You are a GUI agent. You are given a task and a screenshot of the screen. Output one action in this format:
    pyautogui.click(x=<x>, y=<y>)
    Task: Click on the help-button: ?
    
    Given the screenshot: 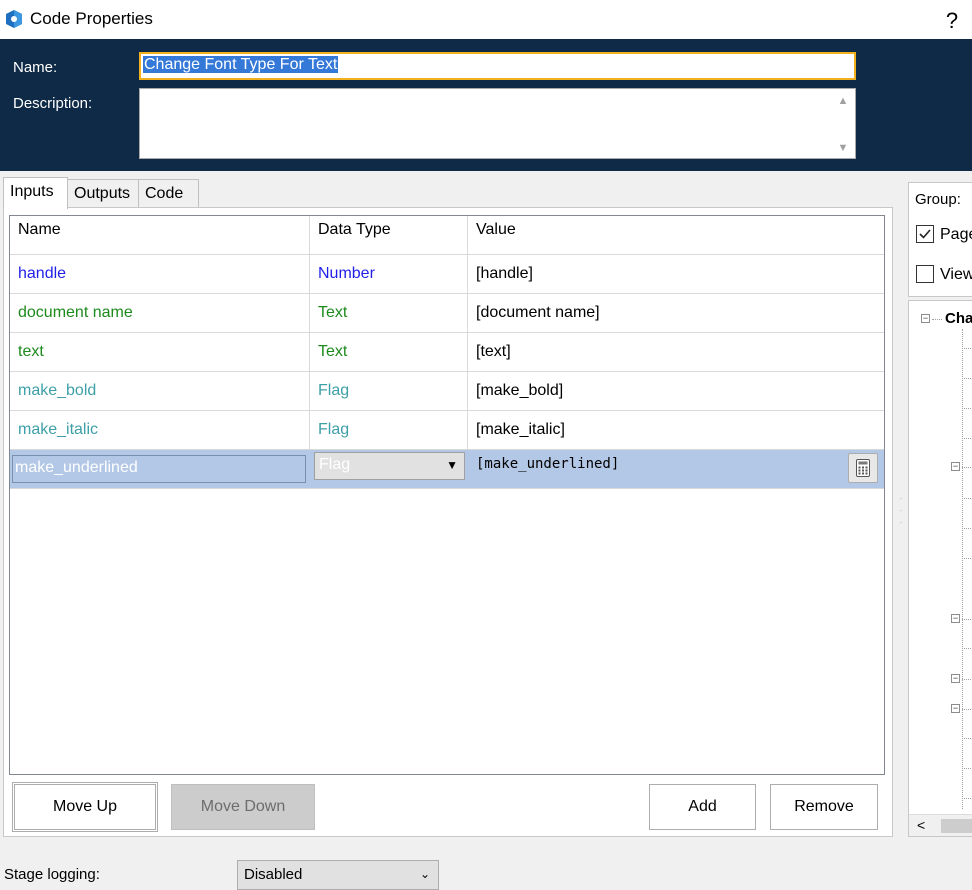 What is the action you would take?
    pyautogui.click(x=952, y=21)
    